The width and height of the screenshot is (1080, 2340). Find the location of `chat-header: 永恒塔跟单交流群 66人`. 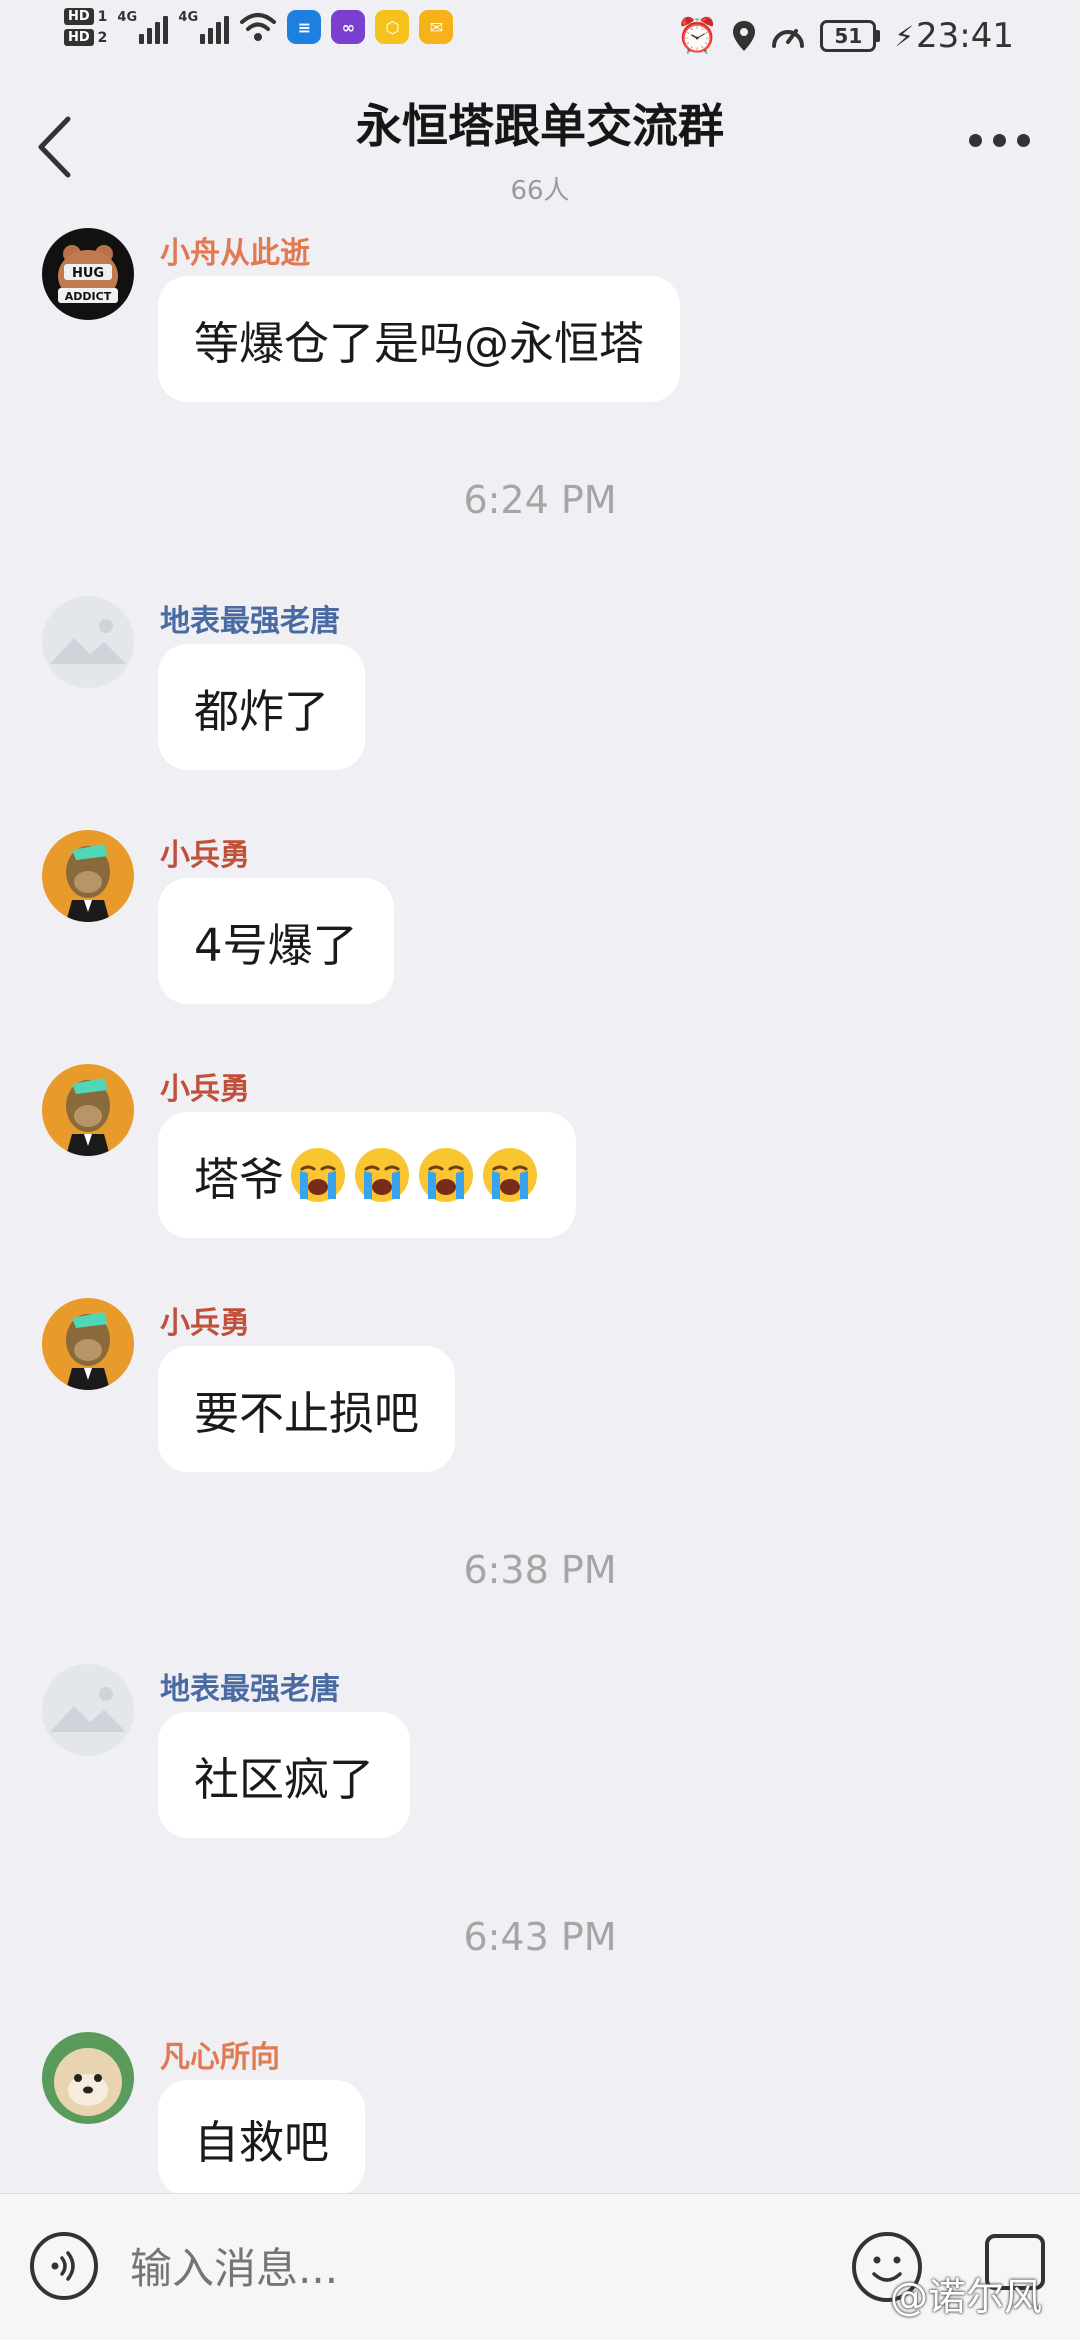

chat-header: 永恒塔跟单交流群 66人 is located at coordinates (540, 142).